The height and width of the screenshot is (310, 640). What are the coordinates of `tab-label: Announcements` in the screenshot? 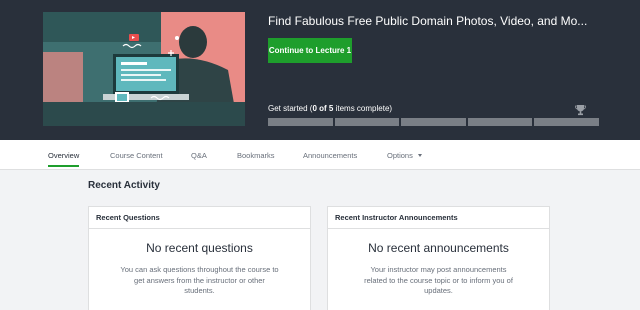 It's located at (330, 155).